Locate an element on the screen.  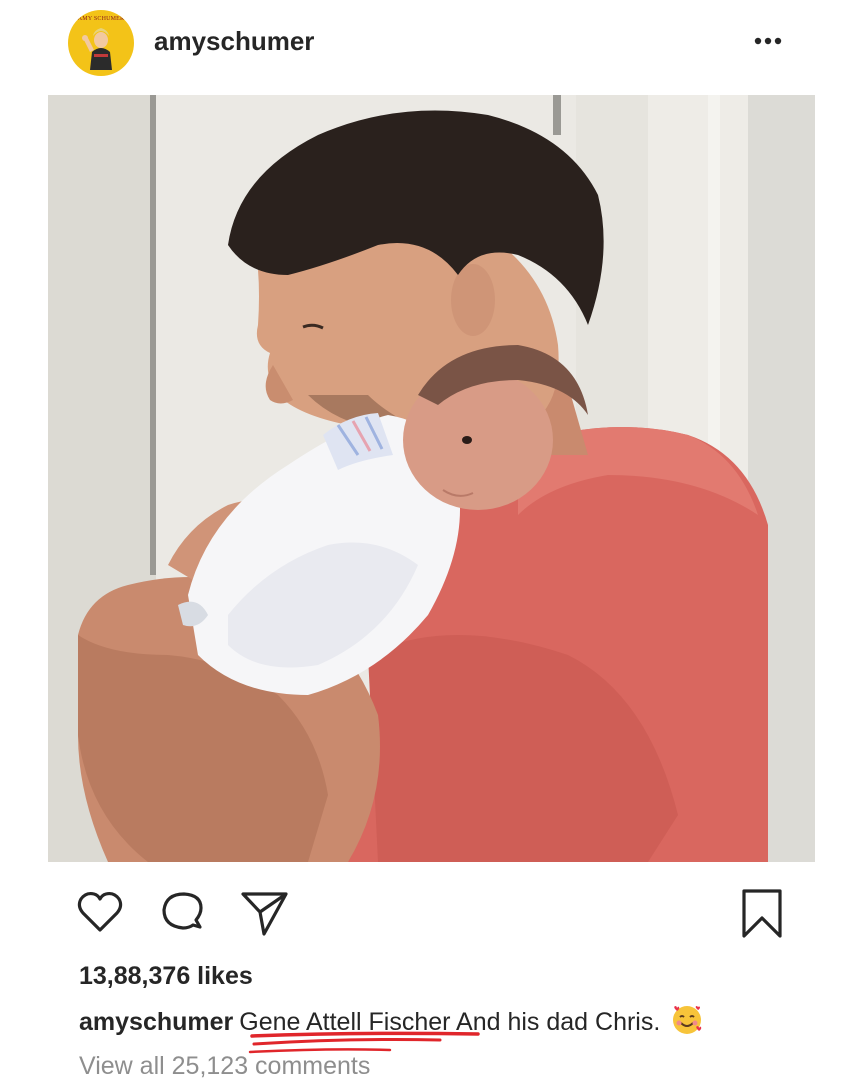
smiling-face-with-hearts-icon is located at coordinates (687, 1020).